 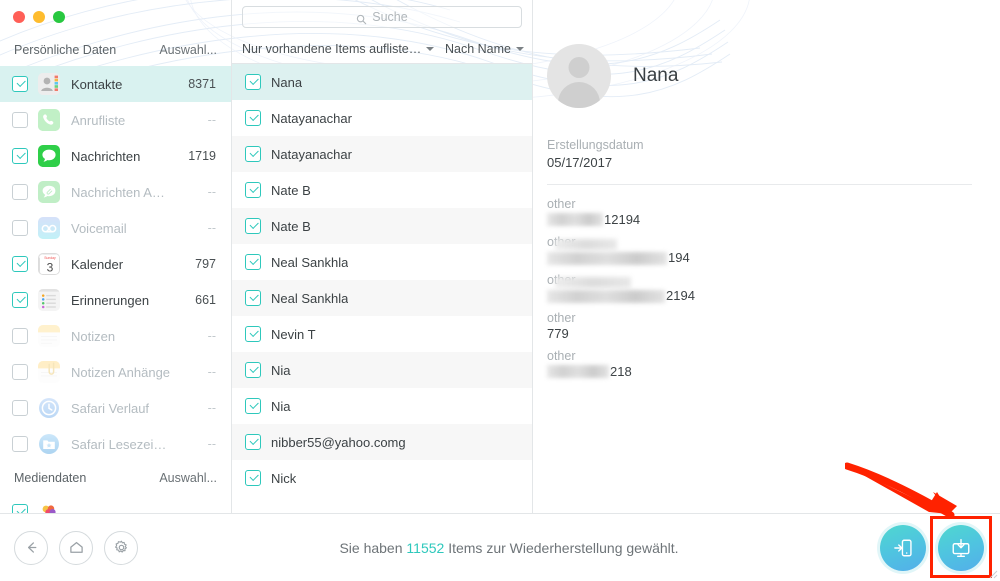 What do you see at coordinates (49, 408) in the screenshot?
I see `safari-history-icon` at bounding box center [49, 408].